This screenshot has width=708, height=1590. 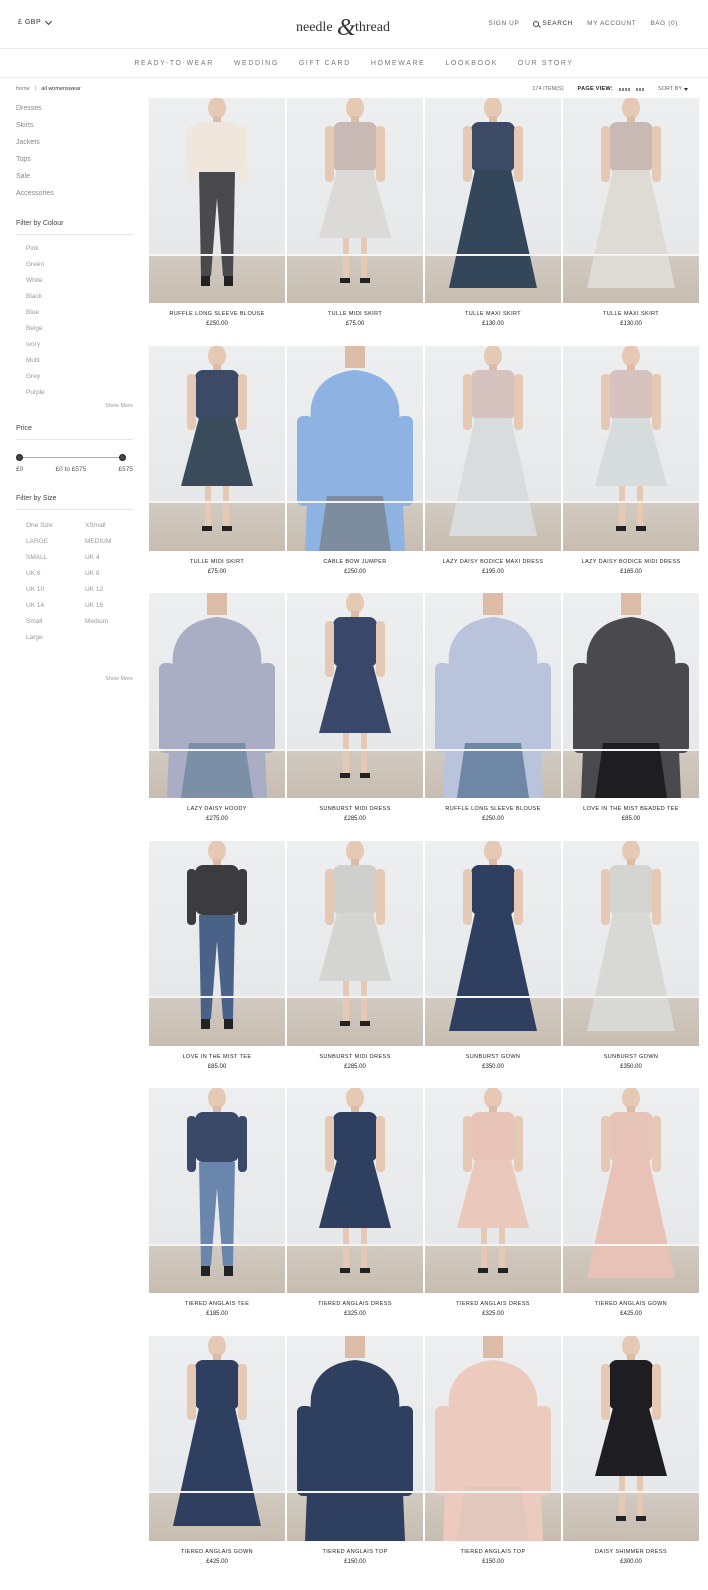 I want to click on size-option: One Size, so click(x=55, y=526).